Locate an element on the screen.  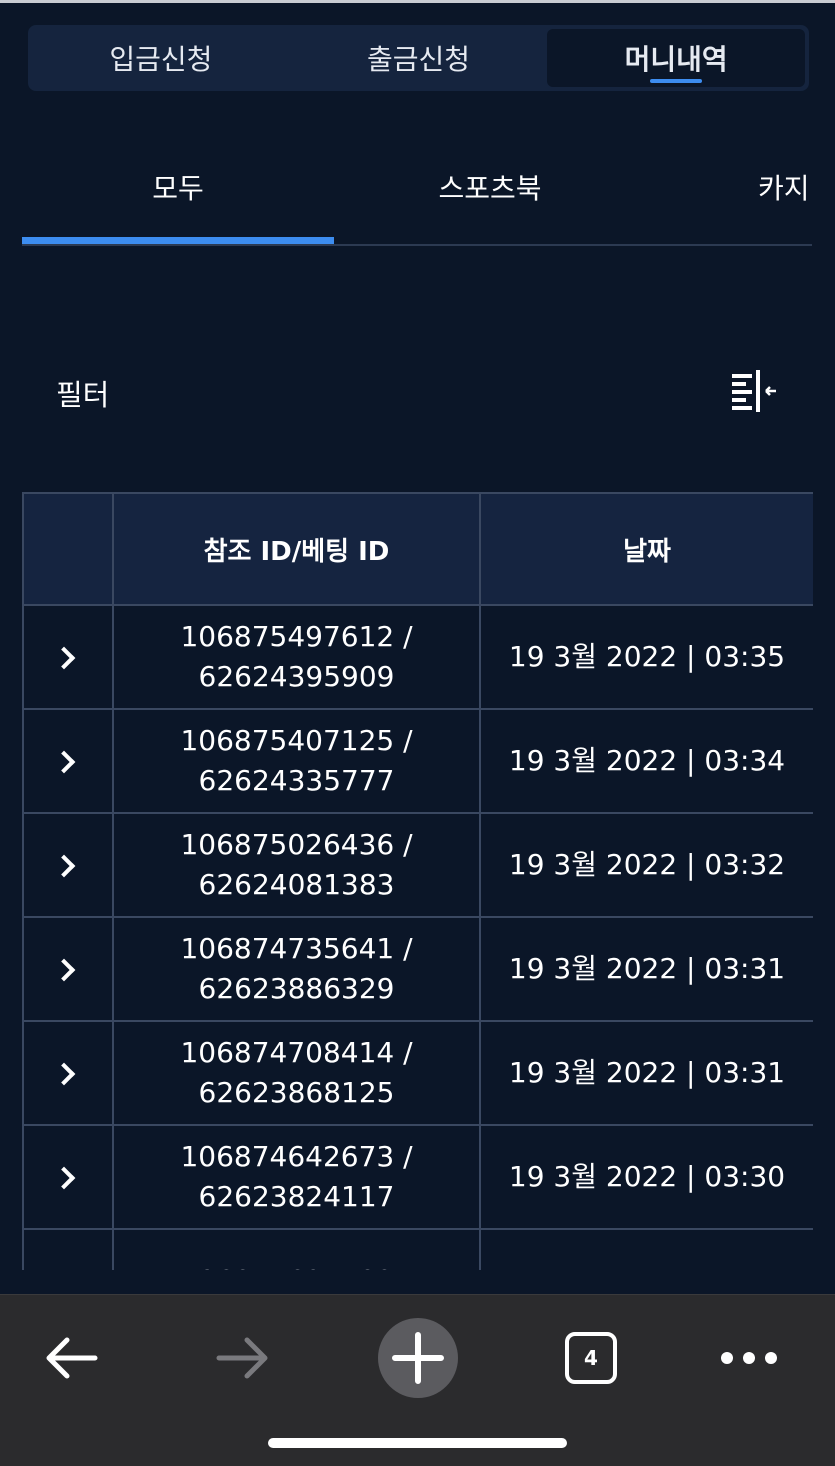
header-date: 날짜 is located at coordinates (646, 549).